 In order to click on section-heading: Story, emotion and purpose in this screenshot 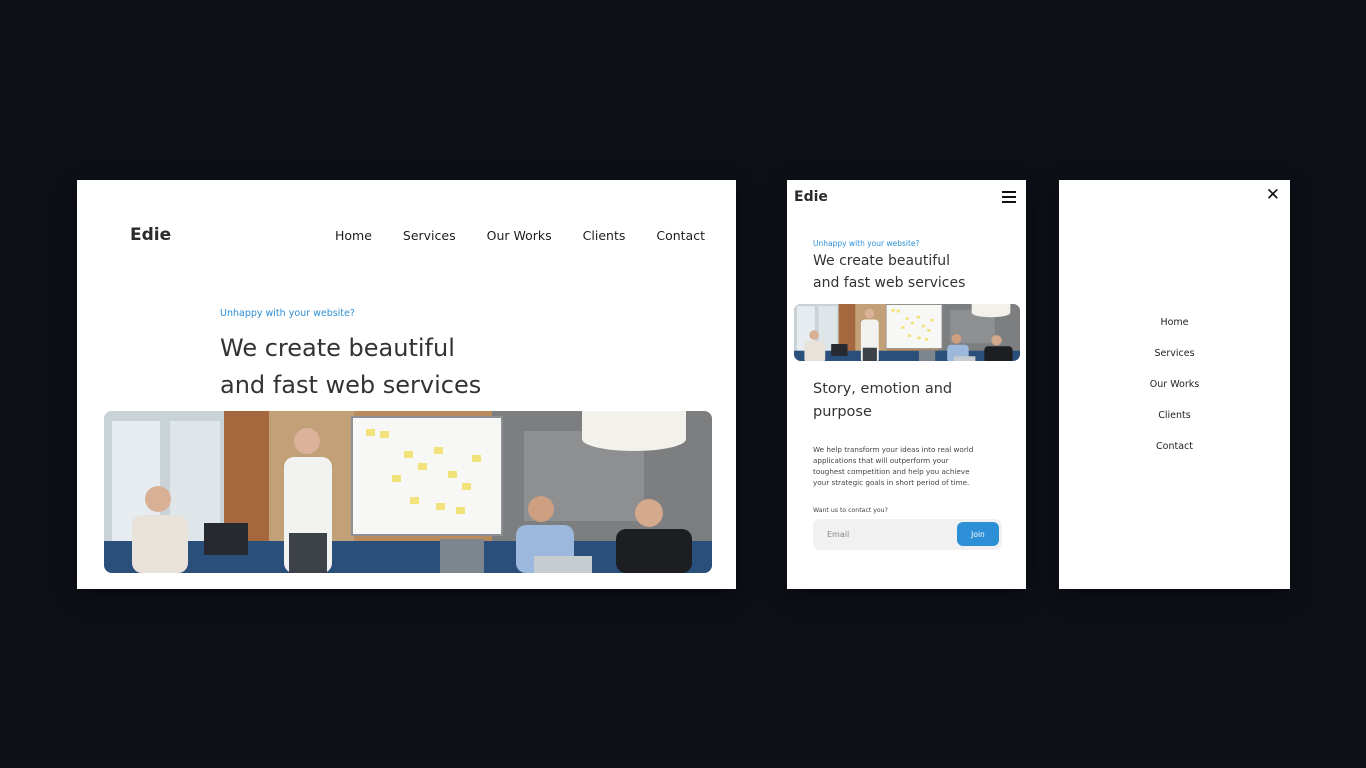, I will do `click(908, 401)`.